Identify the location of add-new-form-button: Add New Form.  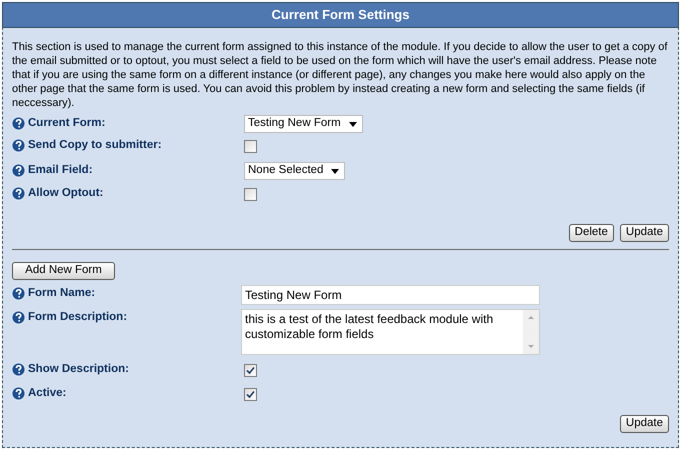
(63, 271).